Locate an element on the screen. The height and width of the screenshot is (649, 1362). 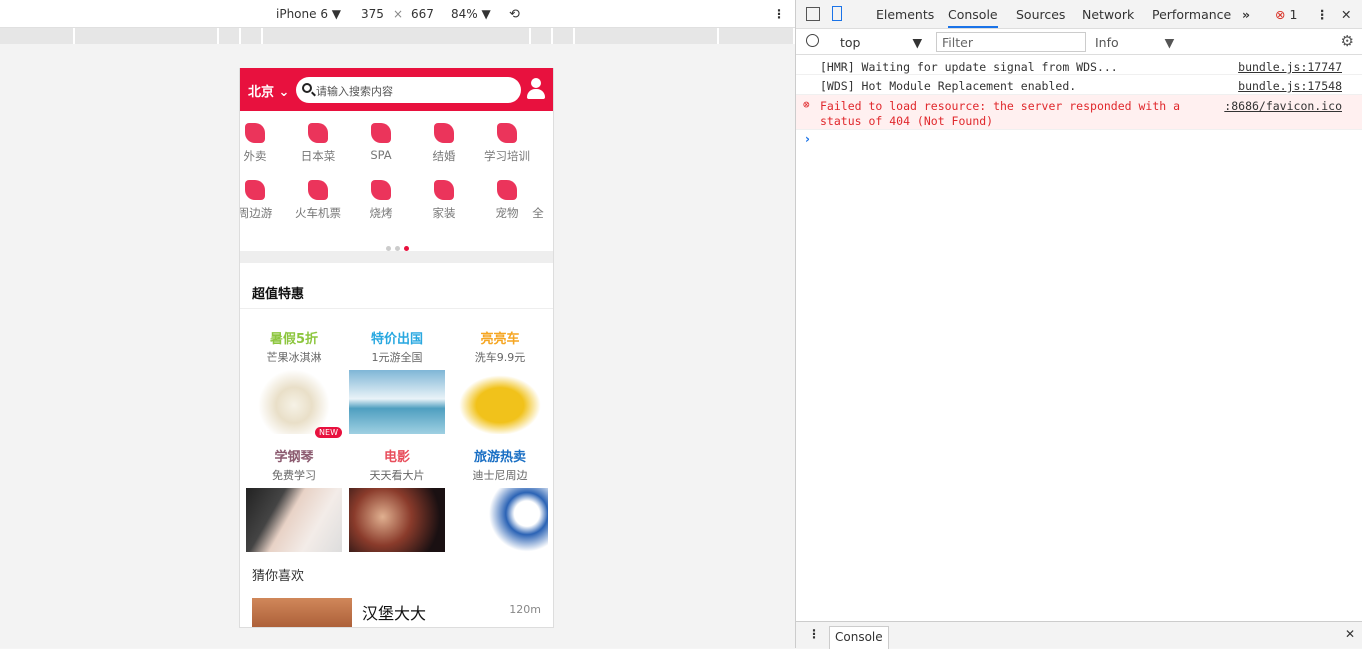
spa-icon is located at coordinates (381, 133).